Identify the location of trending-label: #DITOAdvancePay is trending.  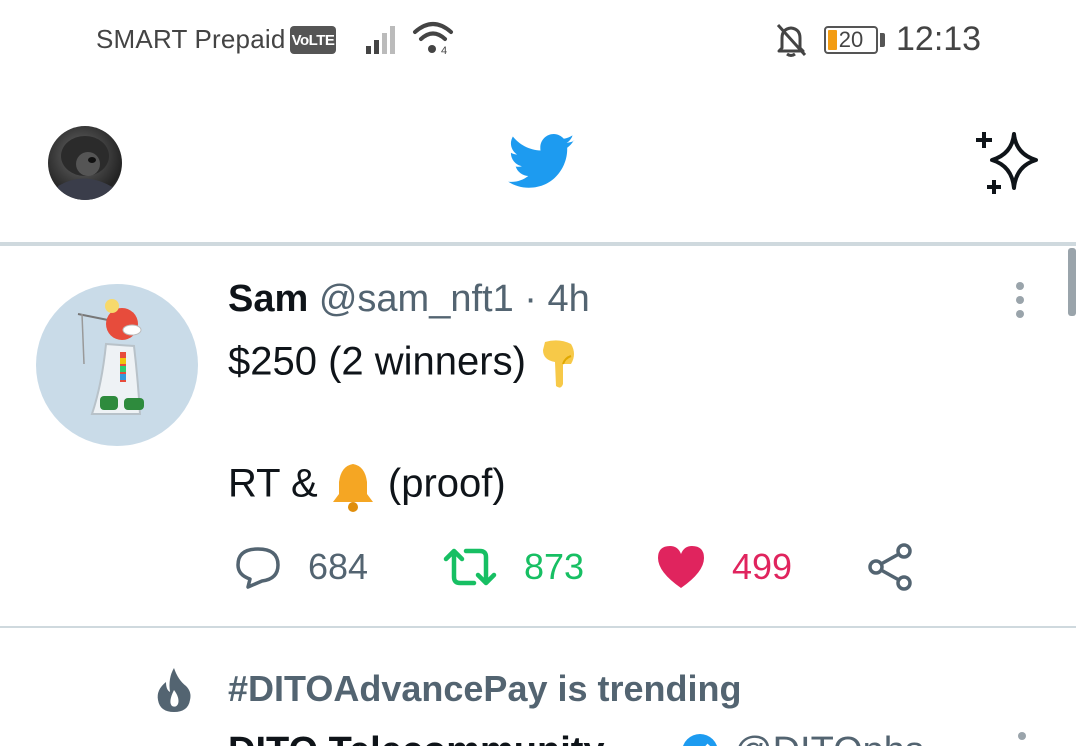
(485, 689).